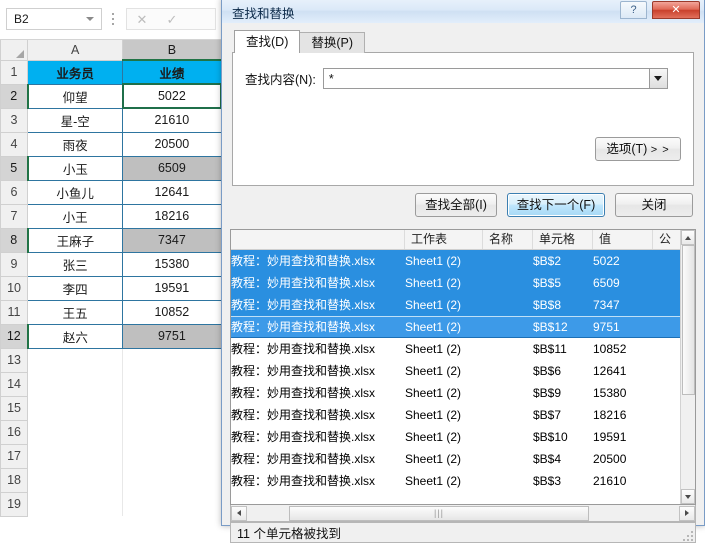 The width and height of the screenshot is (705, 543). I want to click on column-header-name: 名称, so click(508, 239).